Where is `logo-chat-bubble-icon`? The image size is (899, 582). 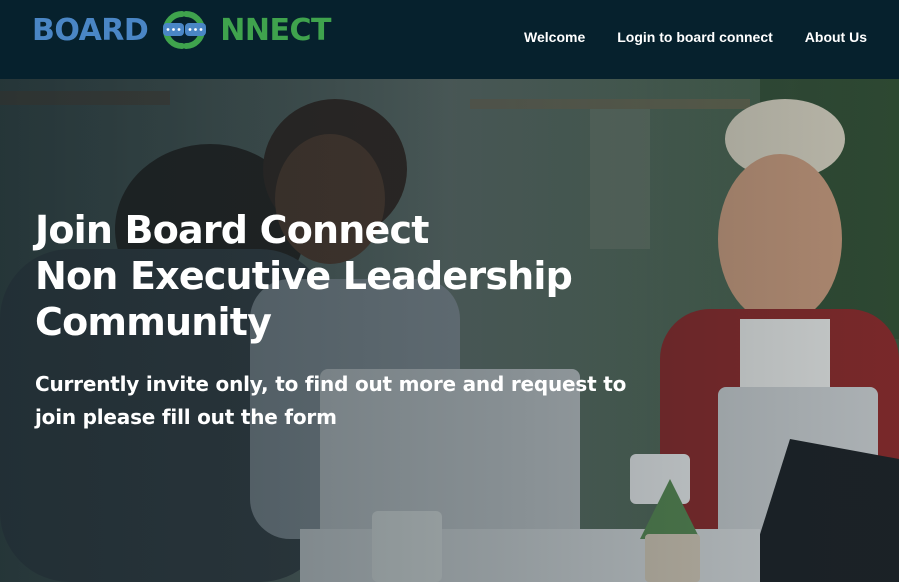 logo-chat-bubble-icon is located at coordinates (184, 30).